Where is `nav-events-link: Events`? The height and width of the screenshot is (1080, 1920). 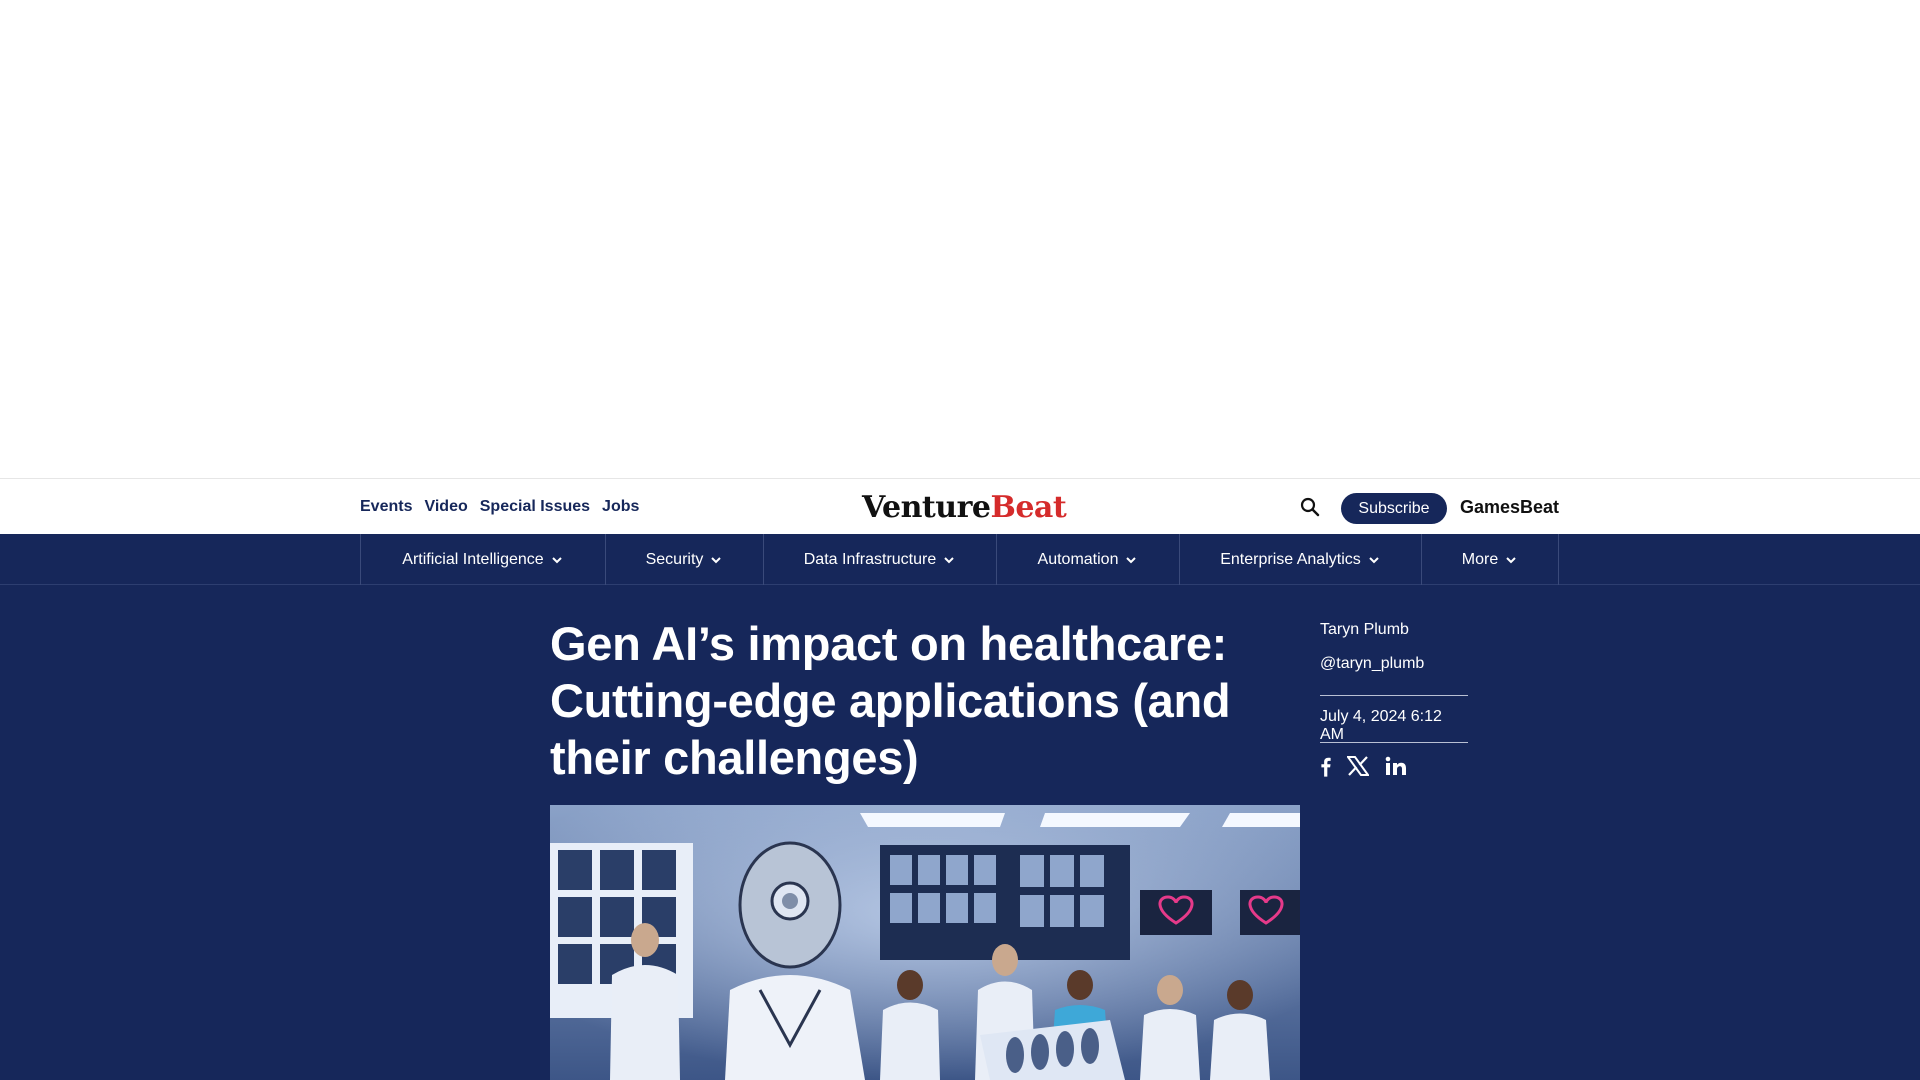 nav-events-link: Events is located at coordinates (386, 507).